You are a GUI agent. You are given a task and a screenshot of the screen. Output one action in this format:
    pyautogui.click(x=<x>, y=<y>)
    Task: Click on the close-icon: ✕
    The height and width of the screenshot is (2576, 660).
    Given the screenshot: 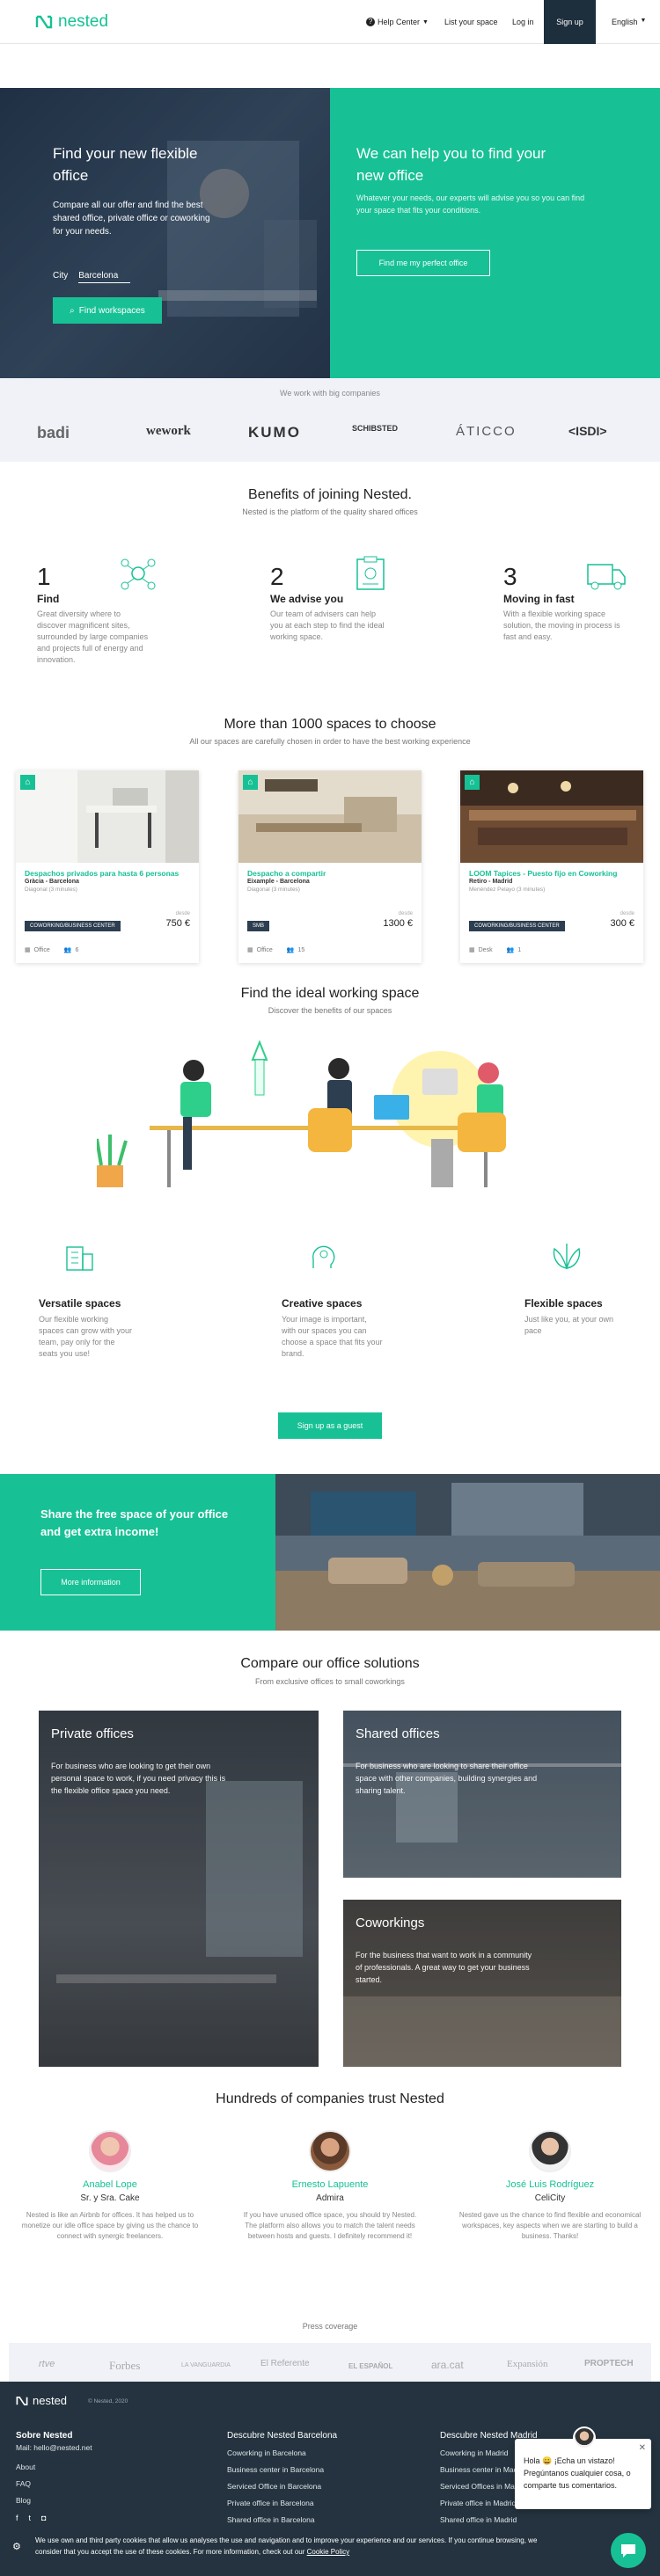 What is the action you would take?
    pyautogui.click(x=642, y=2448)
    